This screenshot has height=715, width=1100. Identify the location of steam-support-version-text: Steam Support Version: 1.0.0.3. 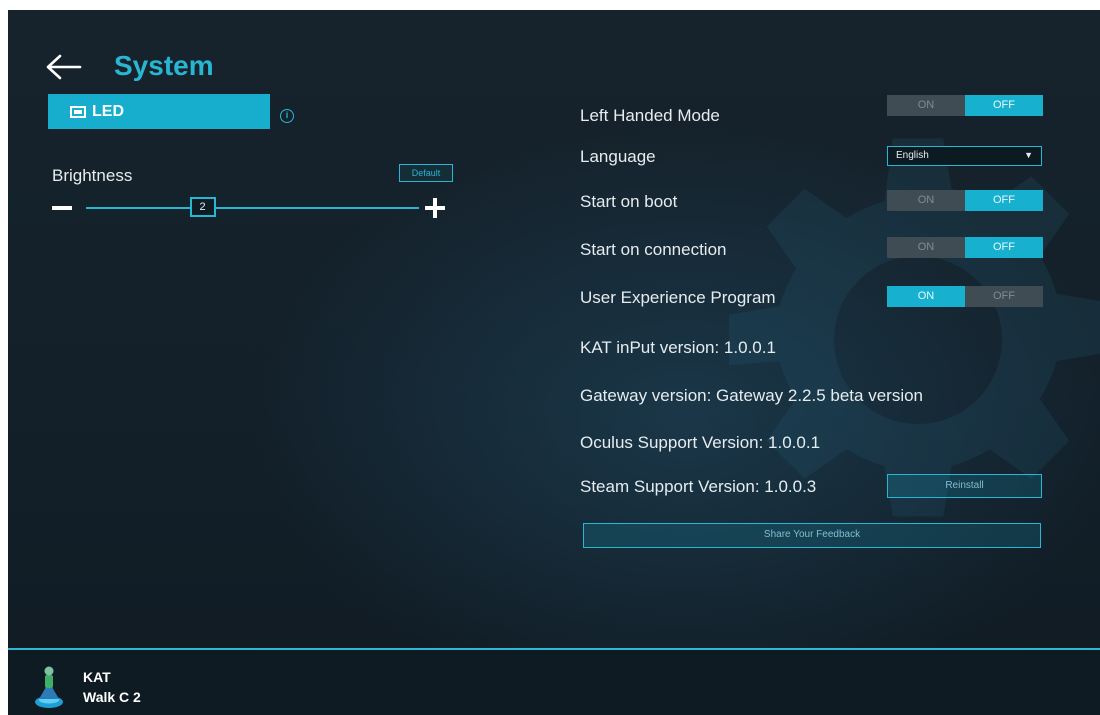
(698, 486).